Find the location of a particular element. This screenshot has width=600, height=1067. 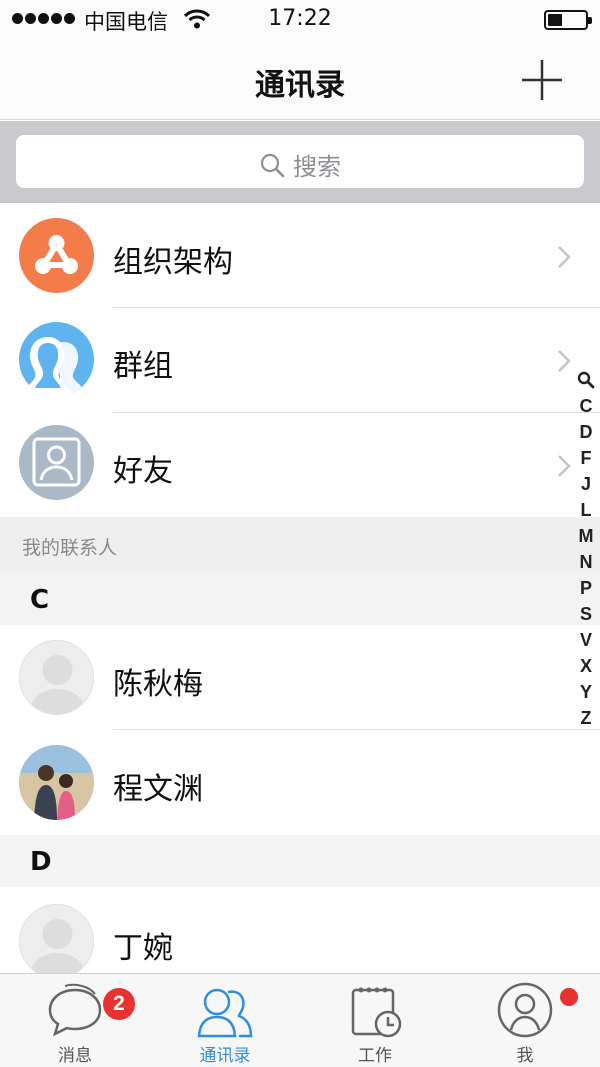

friend-icon is located at coordinates (56, 462).